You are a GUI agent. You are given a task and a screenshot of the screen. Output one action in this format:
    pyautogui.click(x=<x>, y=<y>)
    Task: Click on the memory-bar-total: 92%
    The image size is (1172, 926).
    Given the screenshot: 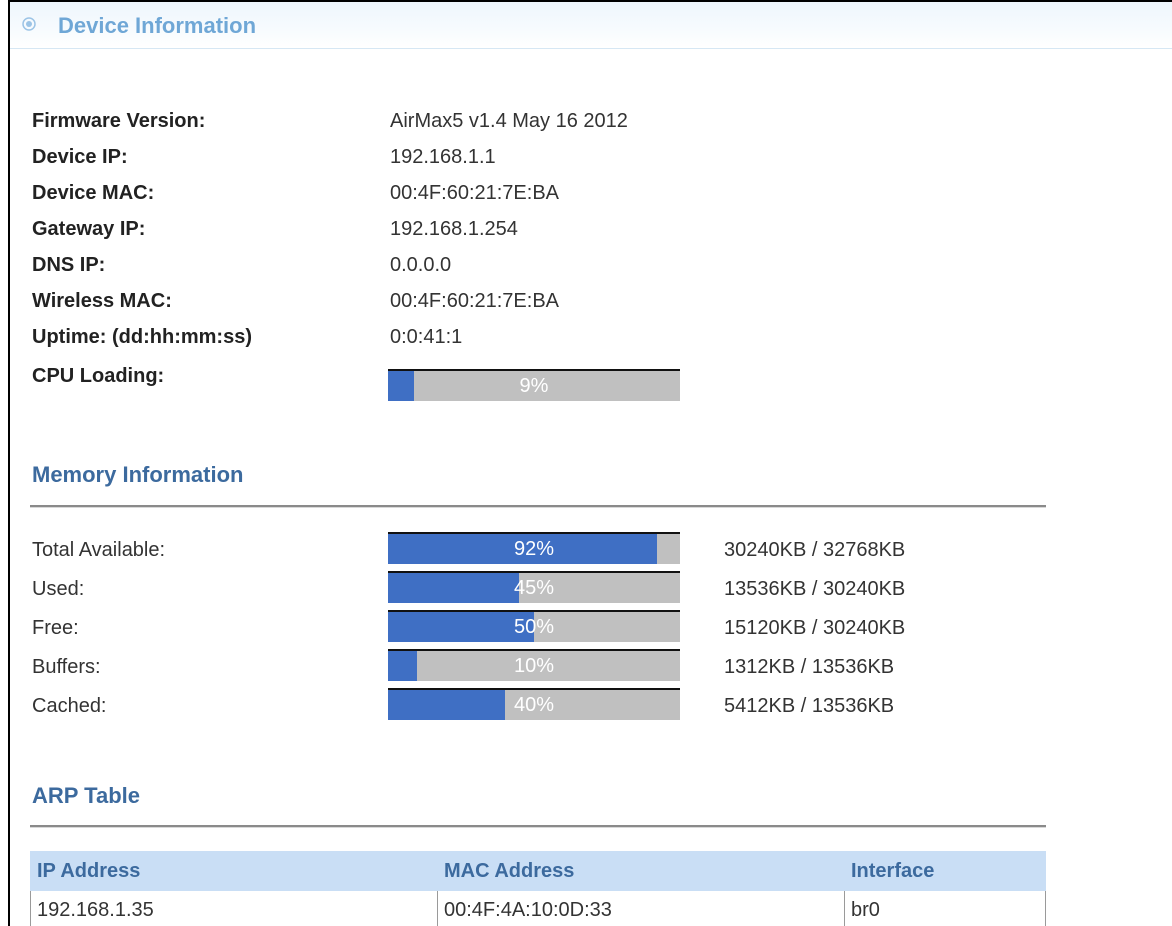 What is the action you would take?
    pyautogui.click(x=534, y=548)
    